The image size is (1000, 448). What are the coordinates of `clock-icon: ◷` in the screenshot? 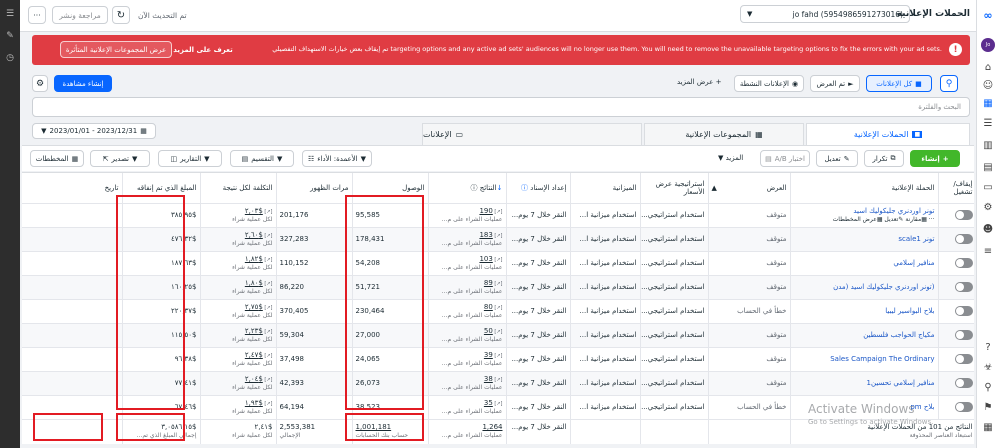 It's located at (10, 58).